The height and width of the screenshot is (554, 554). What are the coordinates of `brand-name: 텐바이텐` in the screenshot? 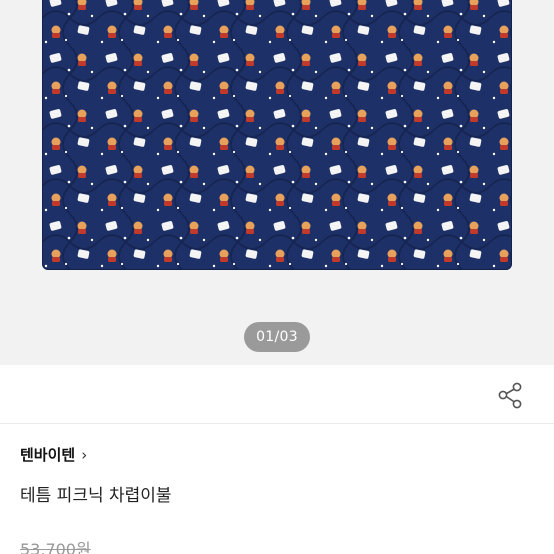 It's located at (48, 455).